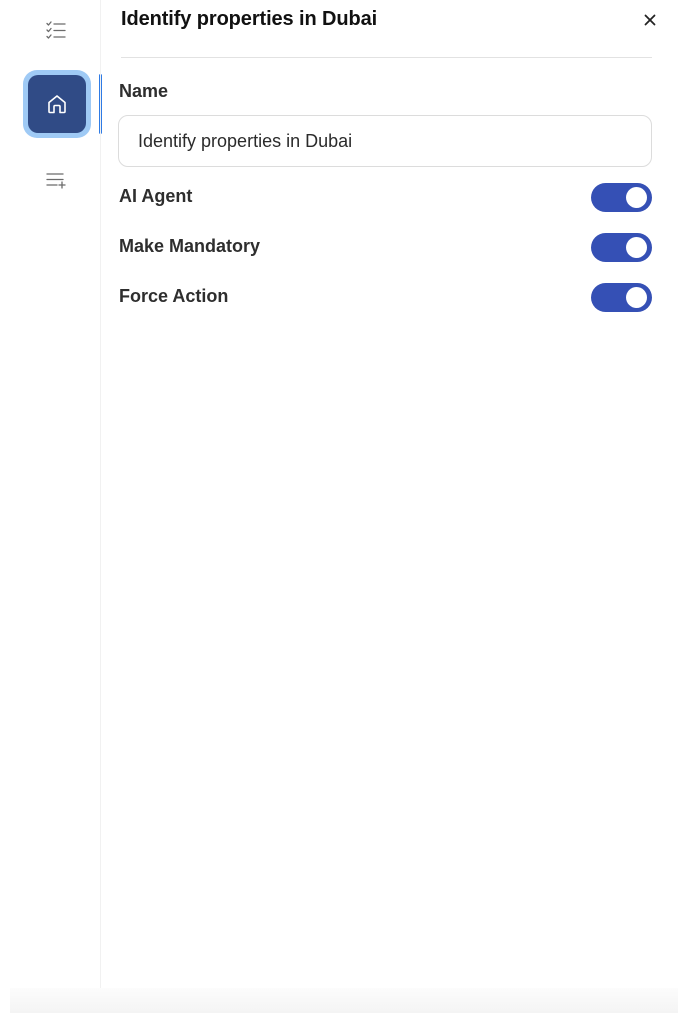  I want to click on rail-item-add-list, so click(56, 180).